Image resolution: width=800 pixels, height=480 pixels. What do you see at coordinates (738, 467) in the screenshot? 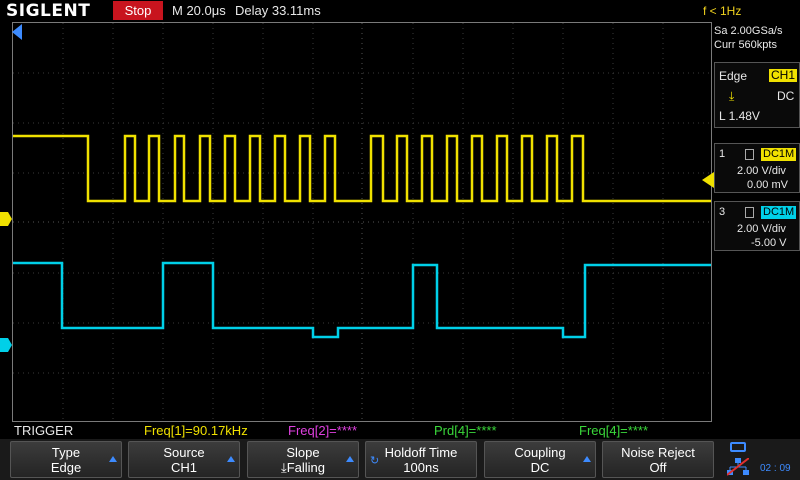
I see `network-icon` at bounding box center [738, 467].